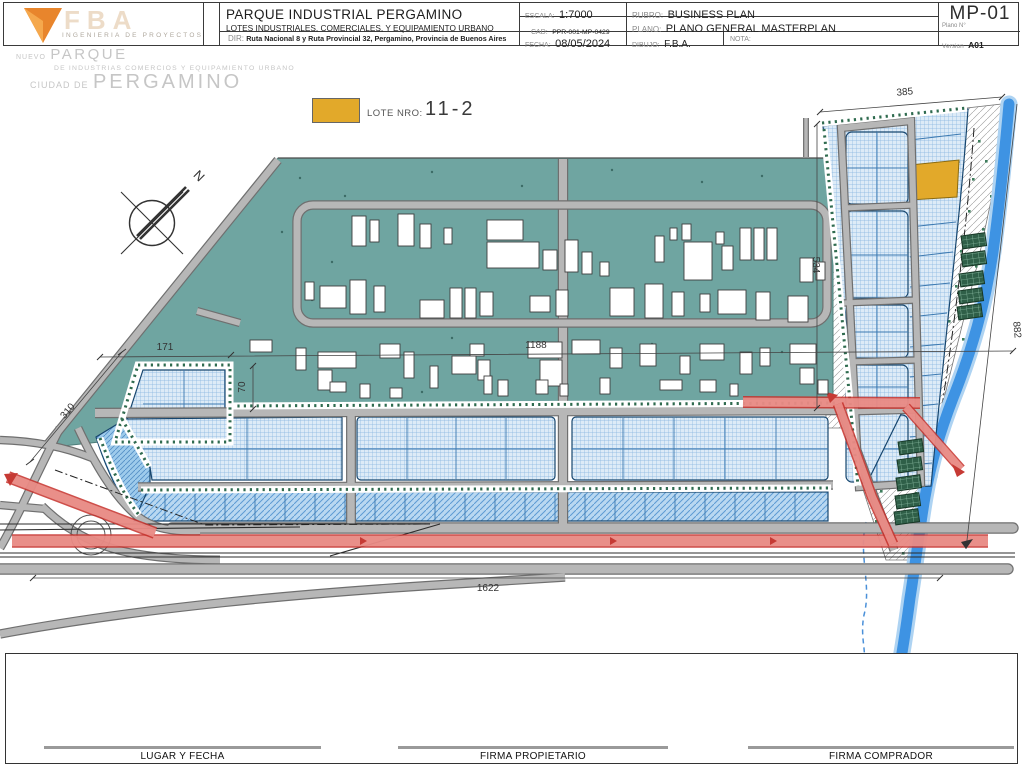 Image resolution: width=1024 pixels, height=768 pixels. Describe the element at coordinates (583, 44) in the screenshot. I see `fecha-value: 08/05/2024` at that location.